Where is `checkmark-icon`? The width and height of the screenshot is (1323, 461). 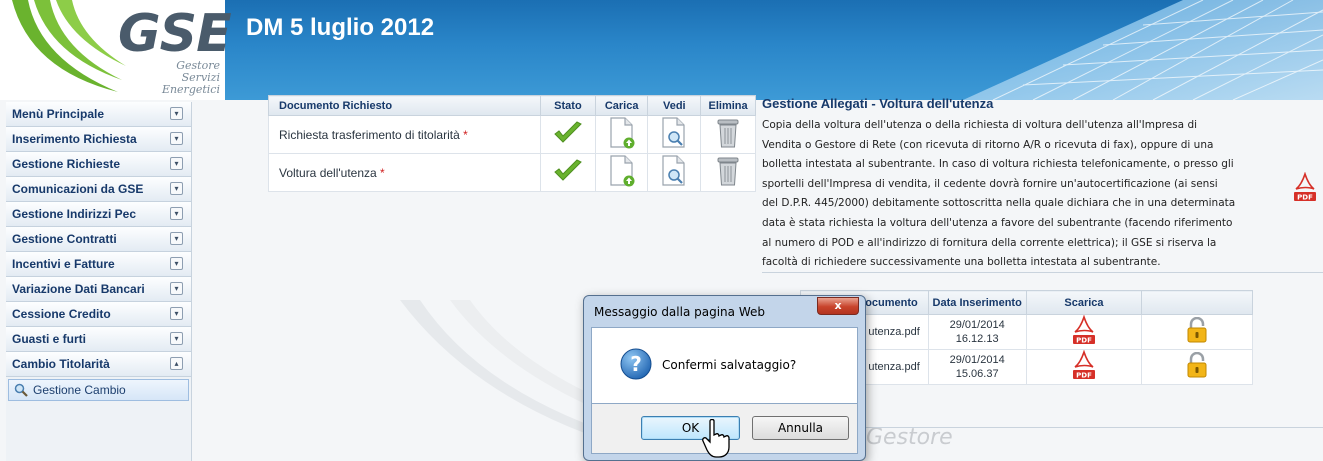
checkmark-icon is located at coordinates (568, 132).